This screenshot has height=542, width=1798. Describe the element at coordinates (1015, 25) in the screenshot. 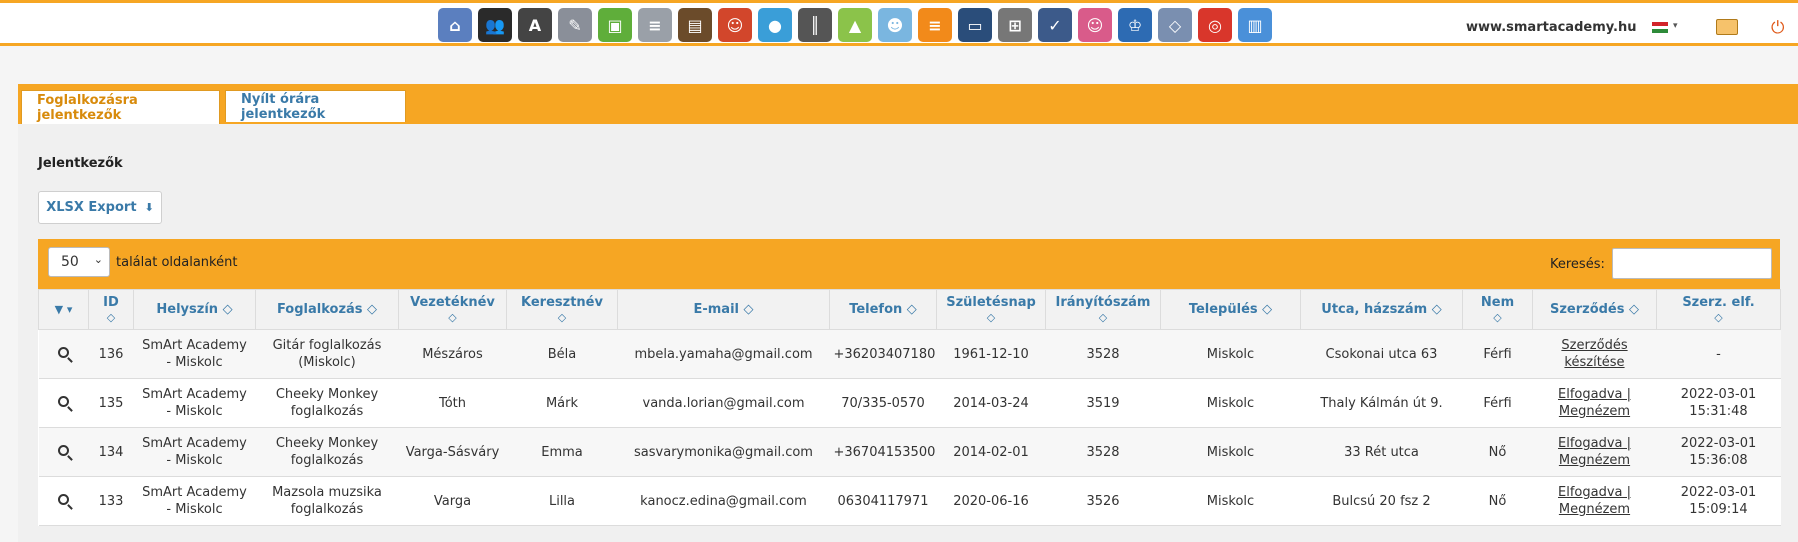

I see `presentation-icon: ⊞` at that location.